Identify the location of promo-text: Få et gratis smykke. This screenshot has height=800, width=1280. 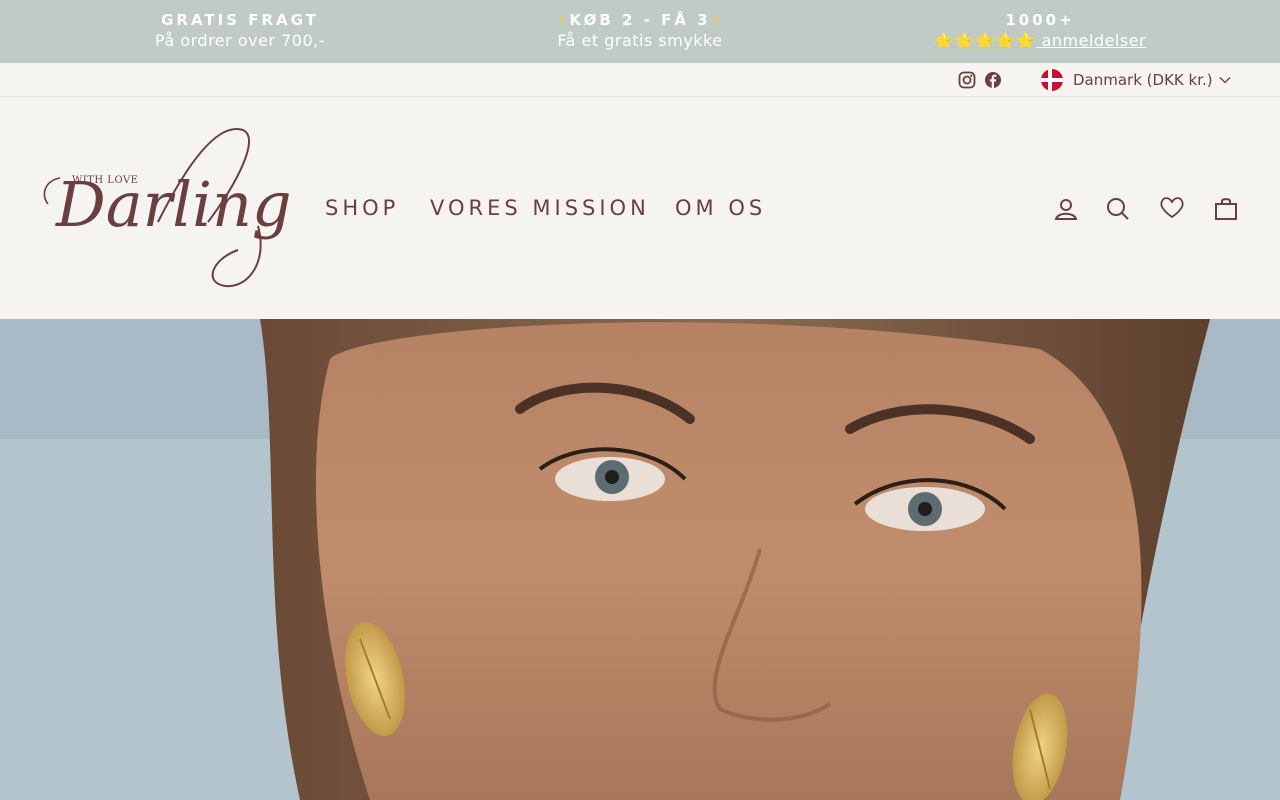
(640, 40).